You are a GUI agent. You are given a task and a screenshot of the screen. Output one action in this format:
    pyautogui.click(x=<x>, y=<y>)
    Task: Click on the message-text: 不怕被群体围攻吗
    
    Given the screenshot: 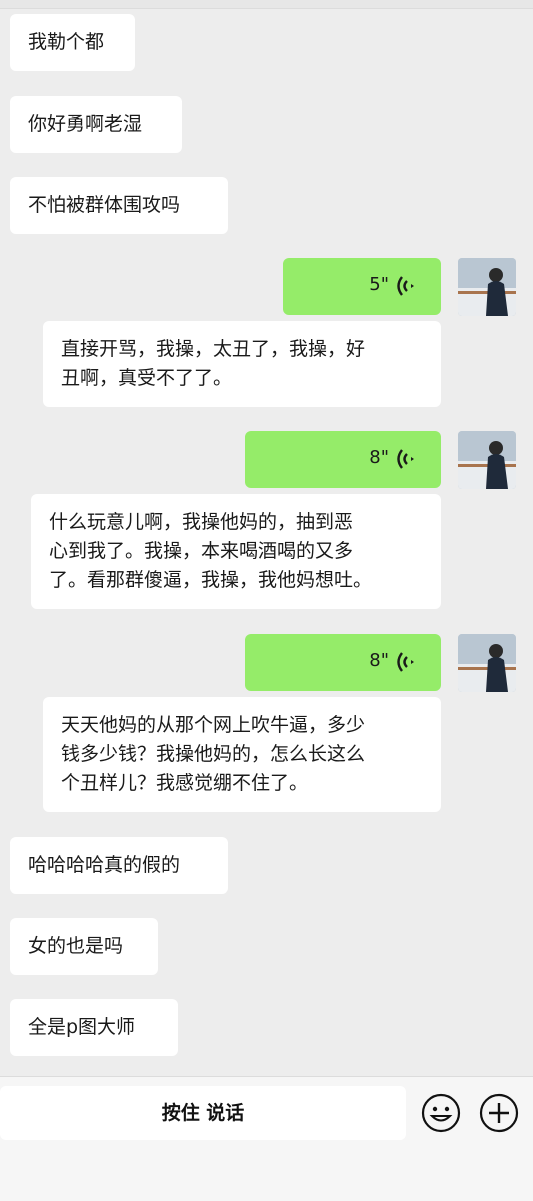 What is the action you would take?
    pyautogui.click(x=104, y=205)
    